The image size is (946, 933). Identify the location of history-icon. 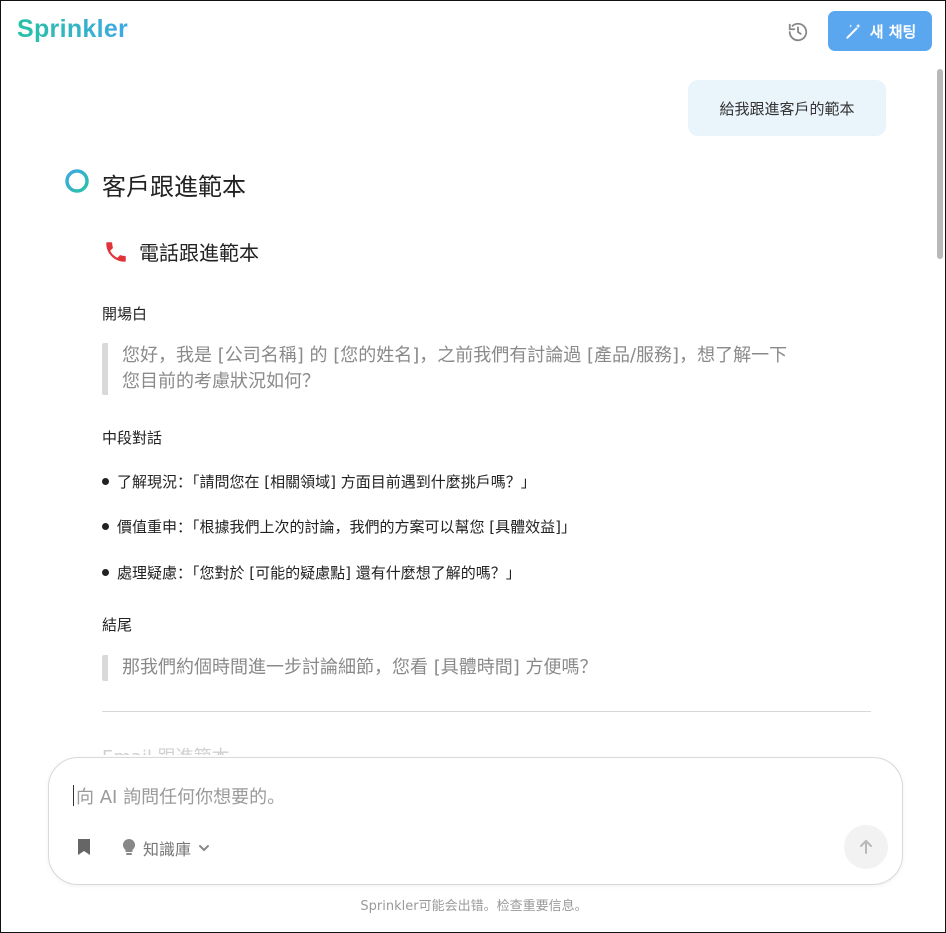
(798, 32).